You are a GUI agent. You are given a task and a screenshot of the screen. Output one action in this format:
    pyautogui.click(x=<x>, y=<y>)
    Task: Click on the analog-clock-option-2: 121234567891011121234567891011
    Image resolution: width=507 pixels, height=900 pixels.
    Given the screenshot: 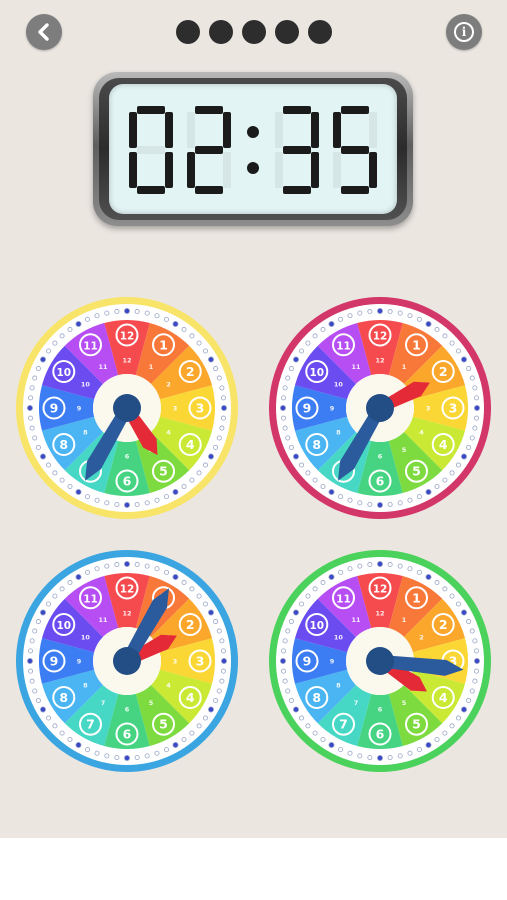 What is the action you would take?
    pyautogui.click(x=380, y=408)
    